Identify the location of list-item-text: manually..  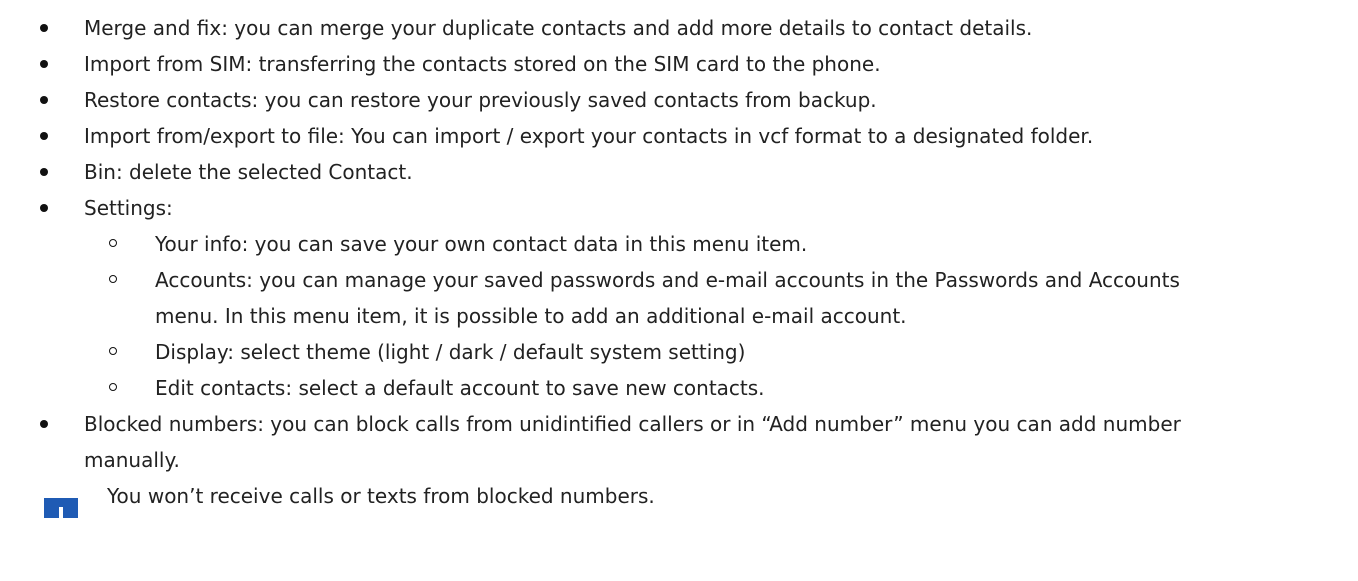
(132, 460).